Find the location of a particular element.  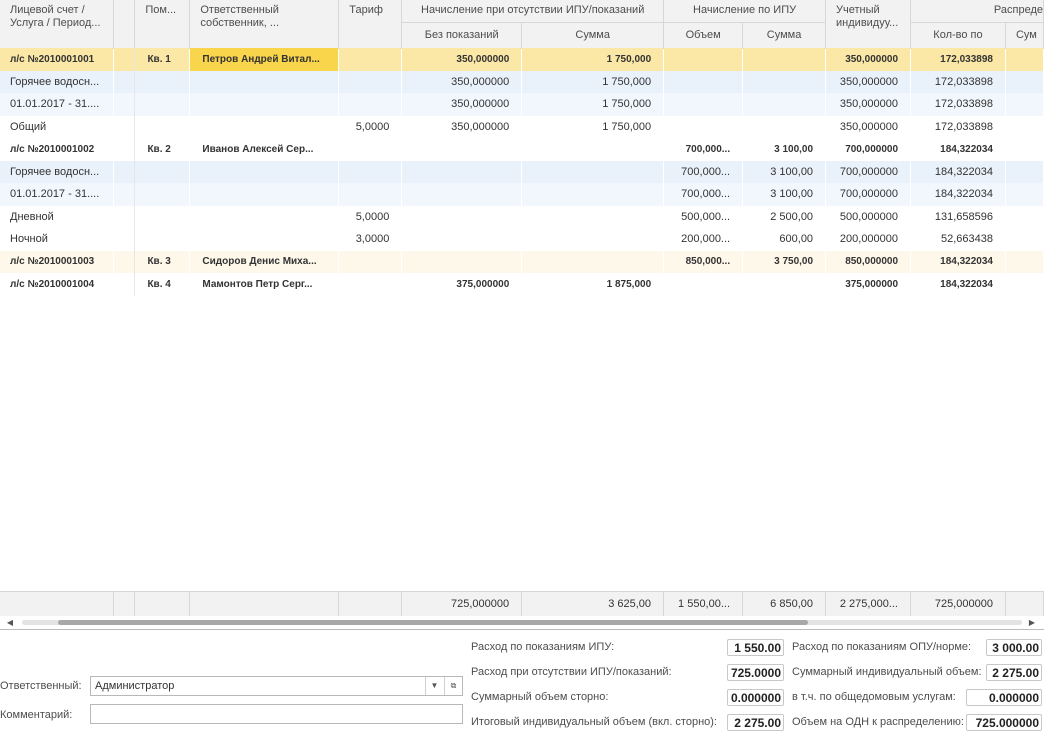

common-services-value: 0.000000 is located at coordinates (1004, 697).